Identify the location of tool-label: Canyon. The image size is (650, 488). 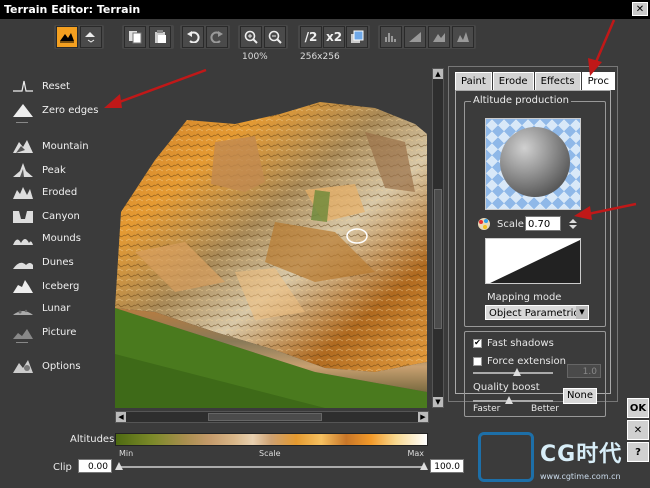
(61, 216).